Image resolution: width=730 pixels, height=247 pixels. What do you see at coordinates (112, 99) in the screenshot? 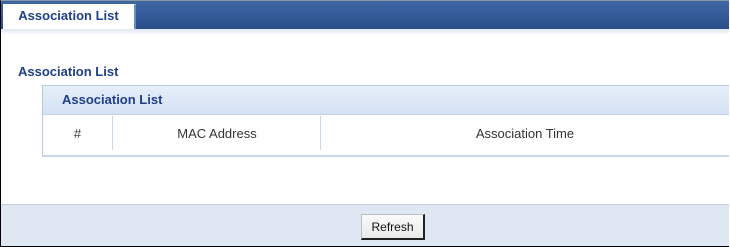
I see `table-title: Association List` at bounding box center [112, 99].